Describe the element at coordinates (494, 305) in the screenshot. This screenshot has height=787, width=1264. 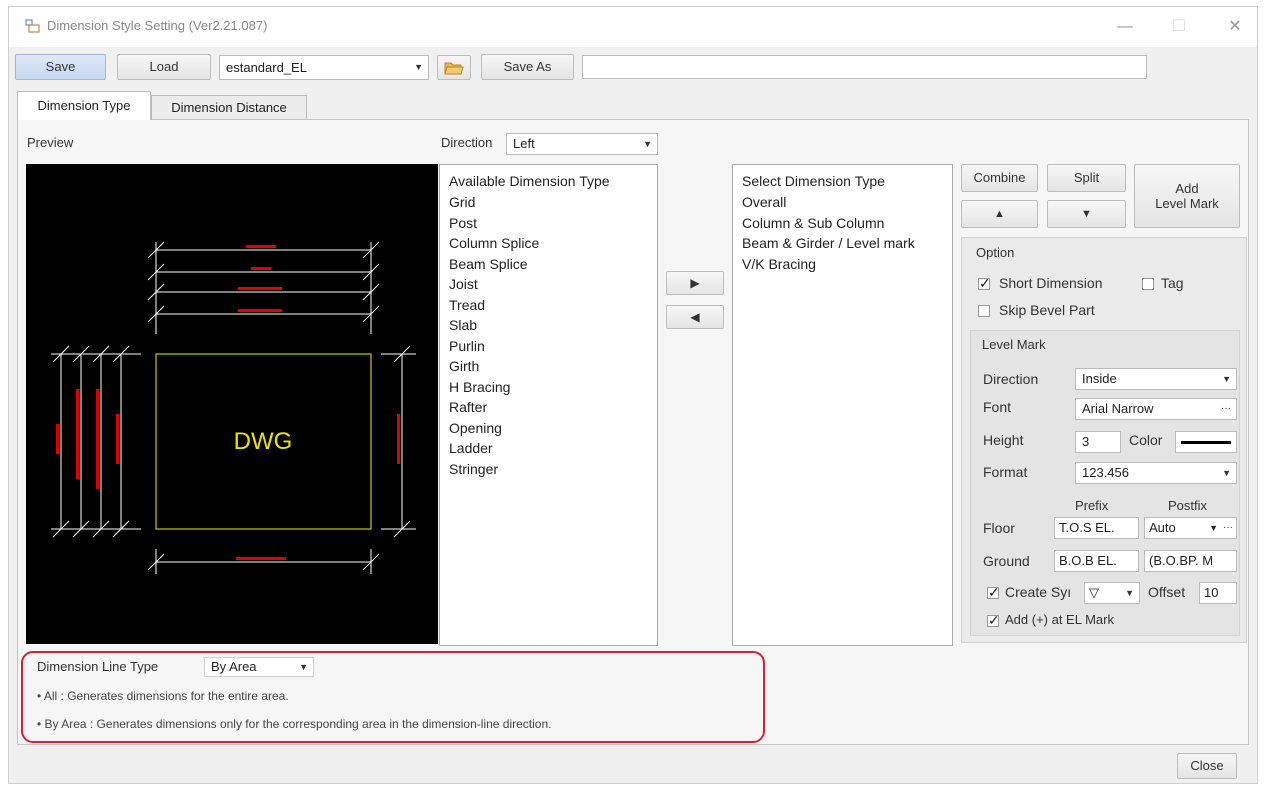
I see `list-item: Tread` at that location.